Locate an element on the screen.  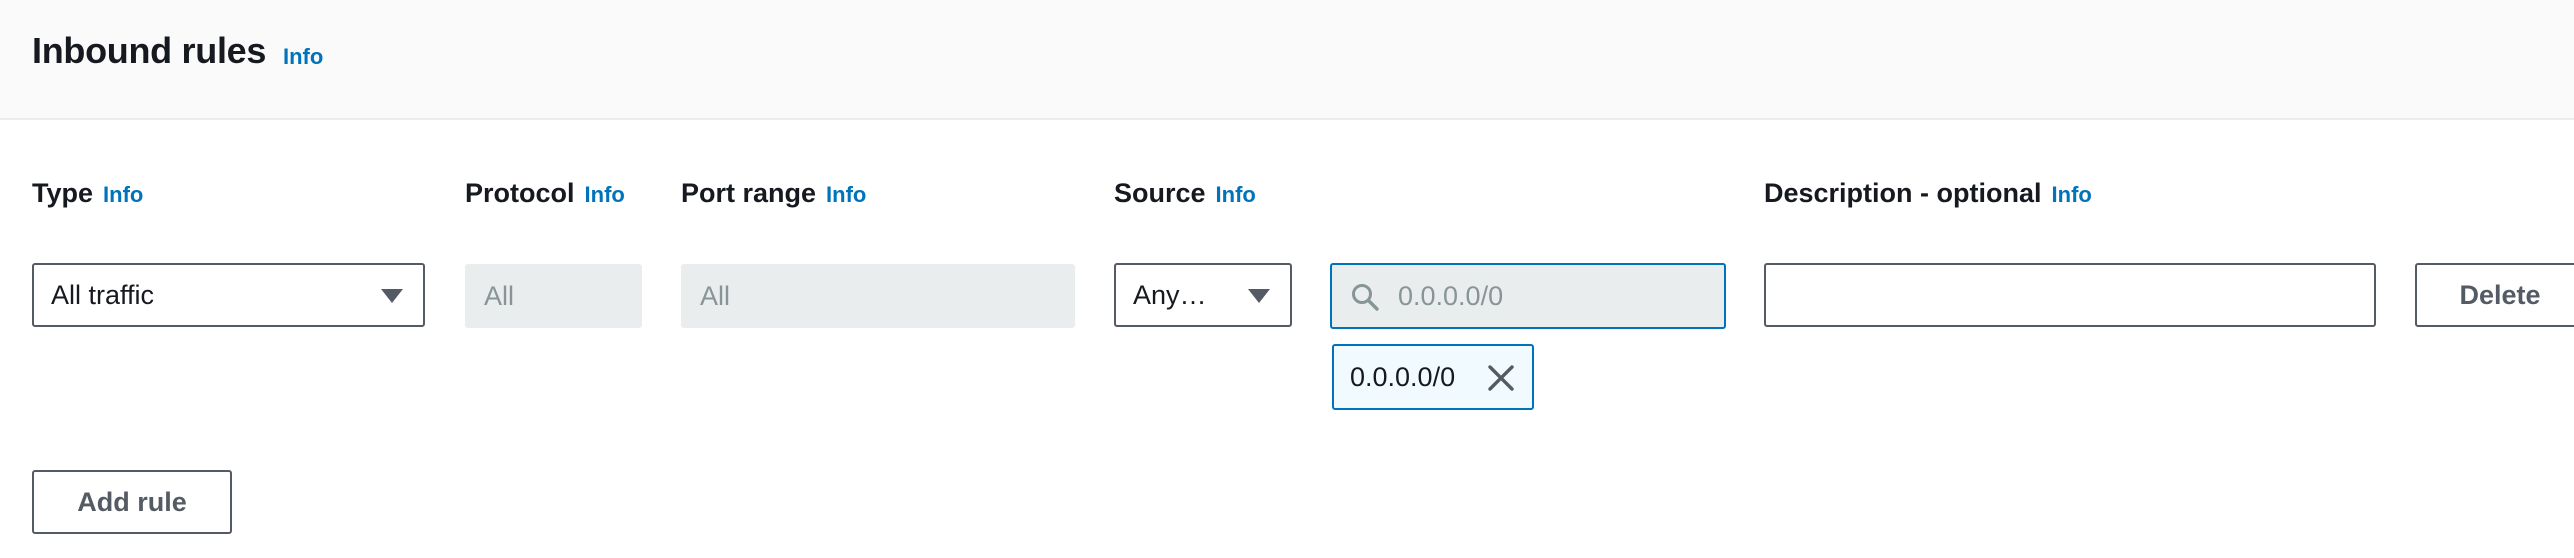
section-info-link: Info is located at coordinates (303, 57).